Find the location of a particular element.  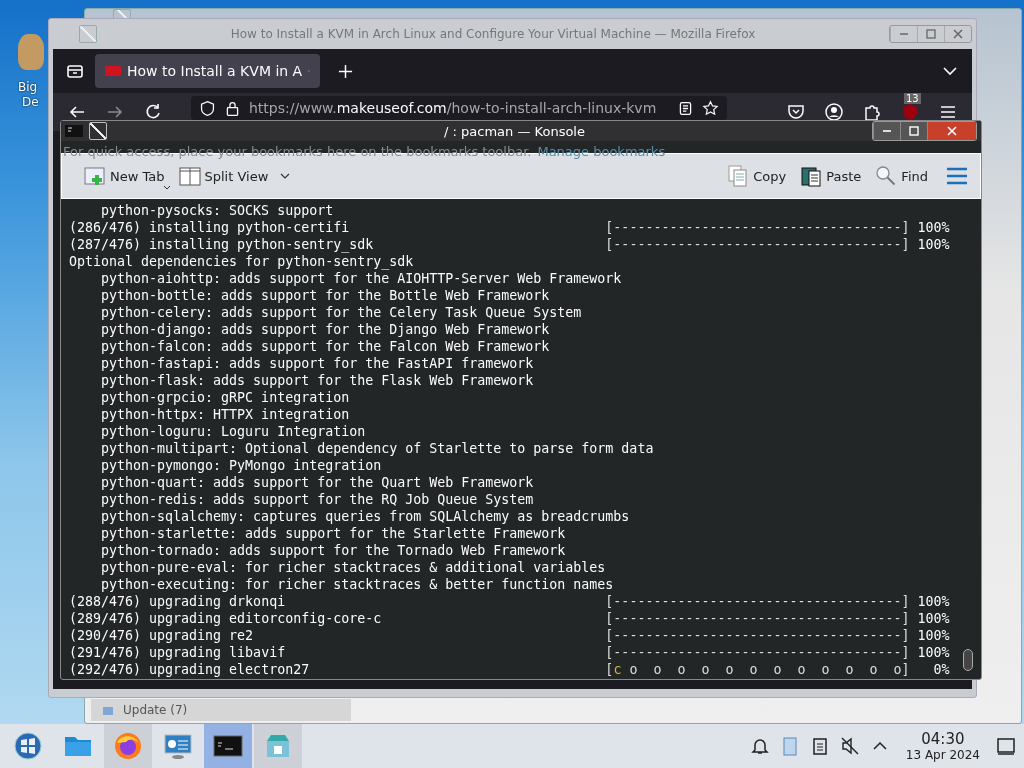

terminal-line: python-sqlalchemy: captures queries from SQLAlchemy as breadcrumbs is located at coordinates (365, 516).